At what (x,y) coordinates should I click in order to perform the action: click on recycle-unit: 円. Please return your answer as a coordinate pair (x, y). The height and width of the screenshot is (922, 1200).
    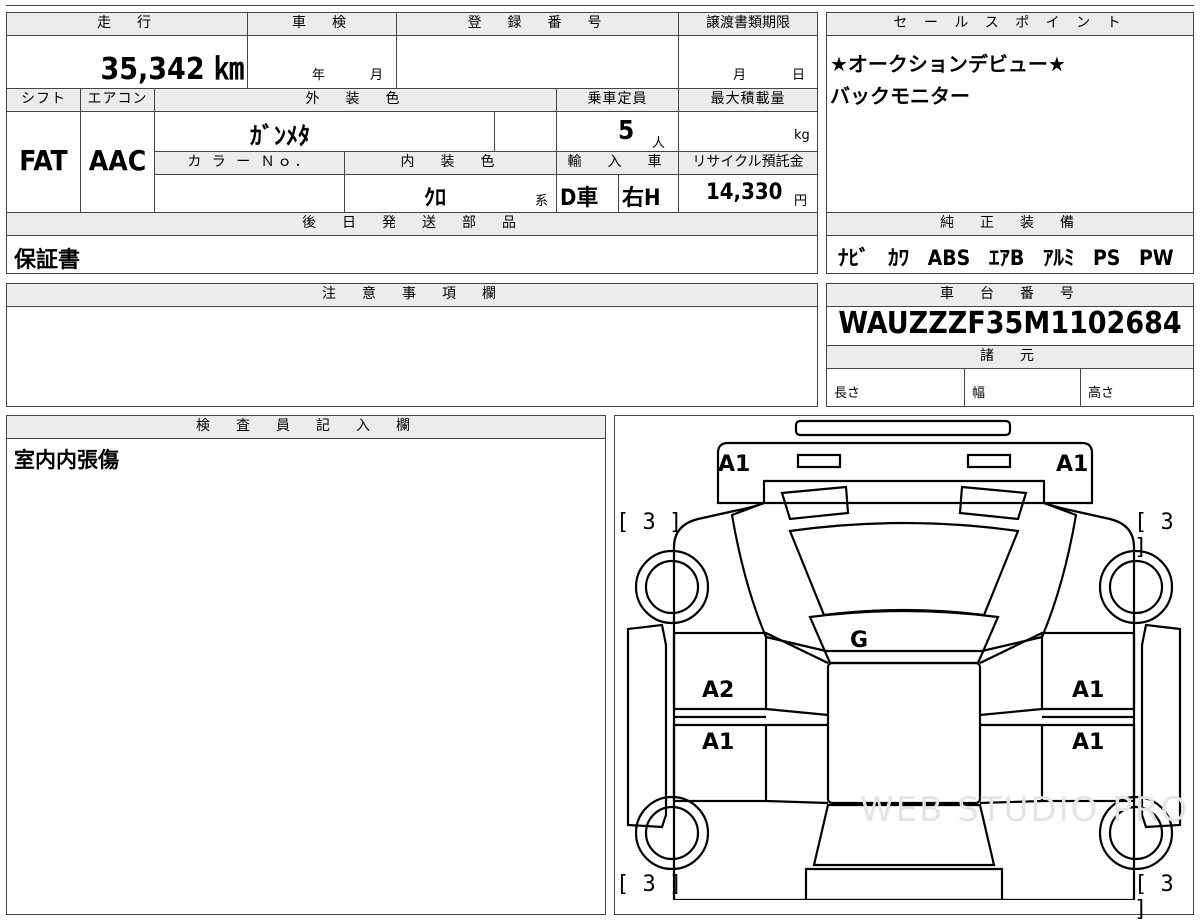
    Looking at the image, I should click on (801, 201).